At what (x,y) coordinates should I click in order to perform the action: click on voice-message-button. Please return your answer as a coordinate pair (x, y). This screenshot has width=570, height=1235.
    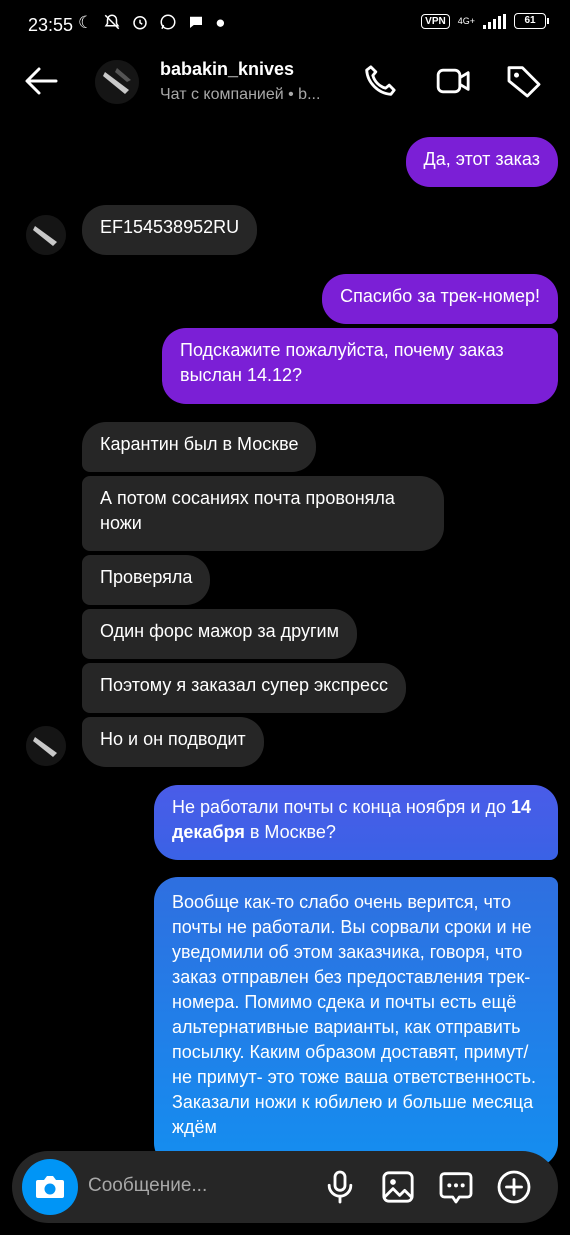
    Looking at the image, I should click on (340, 1187).